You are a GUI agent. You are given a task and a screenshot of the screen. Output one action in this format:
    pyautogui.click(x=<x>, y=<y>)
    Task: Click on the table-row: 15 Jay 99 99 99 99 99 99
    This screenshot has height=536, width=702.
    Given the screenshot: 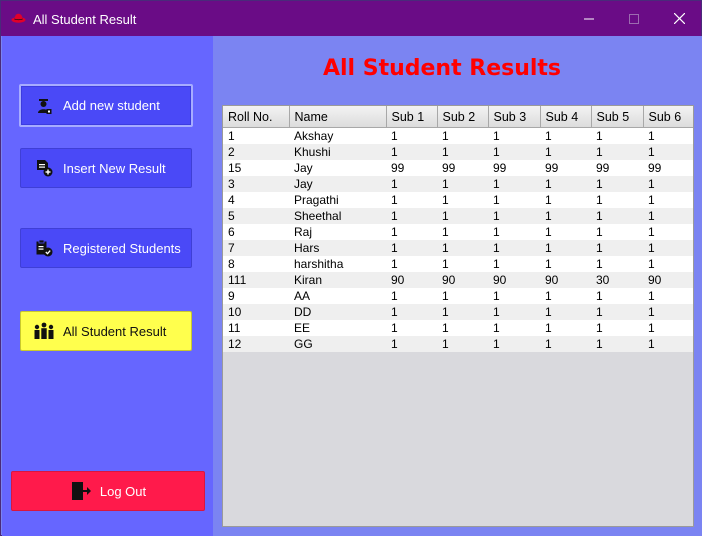 What is the action you would take?
    pyautogui.click(x=458, y=168)
    